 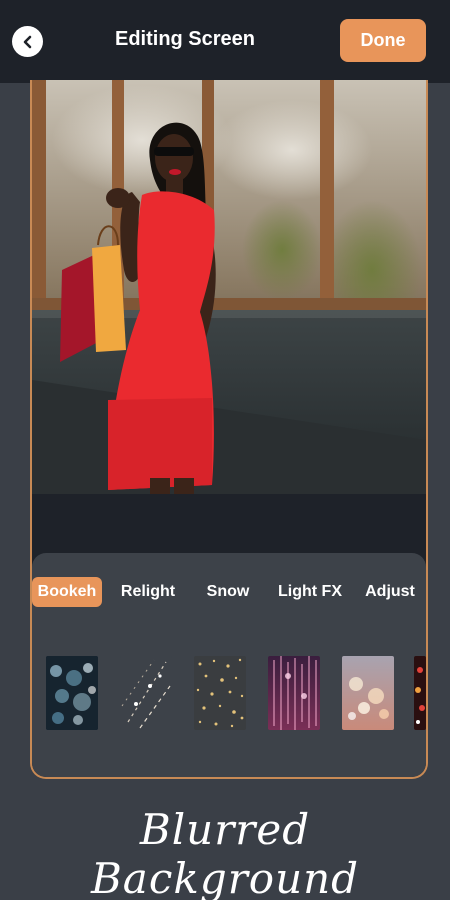 What do you see at coordinates (368, 693) in the screenshot?
I see `bokeh-soft-lights-thumbnail` at bounding box center [368, 693].